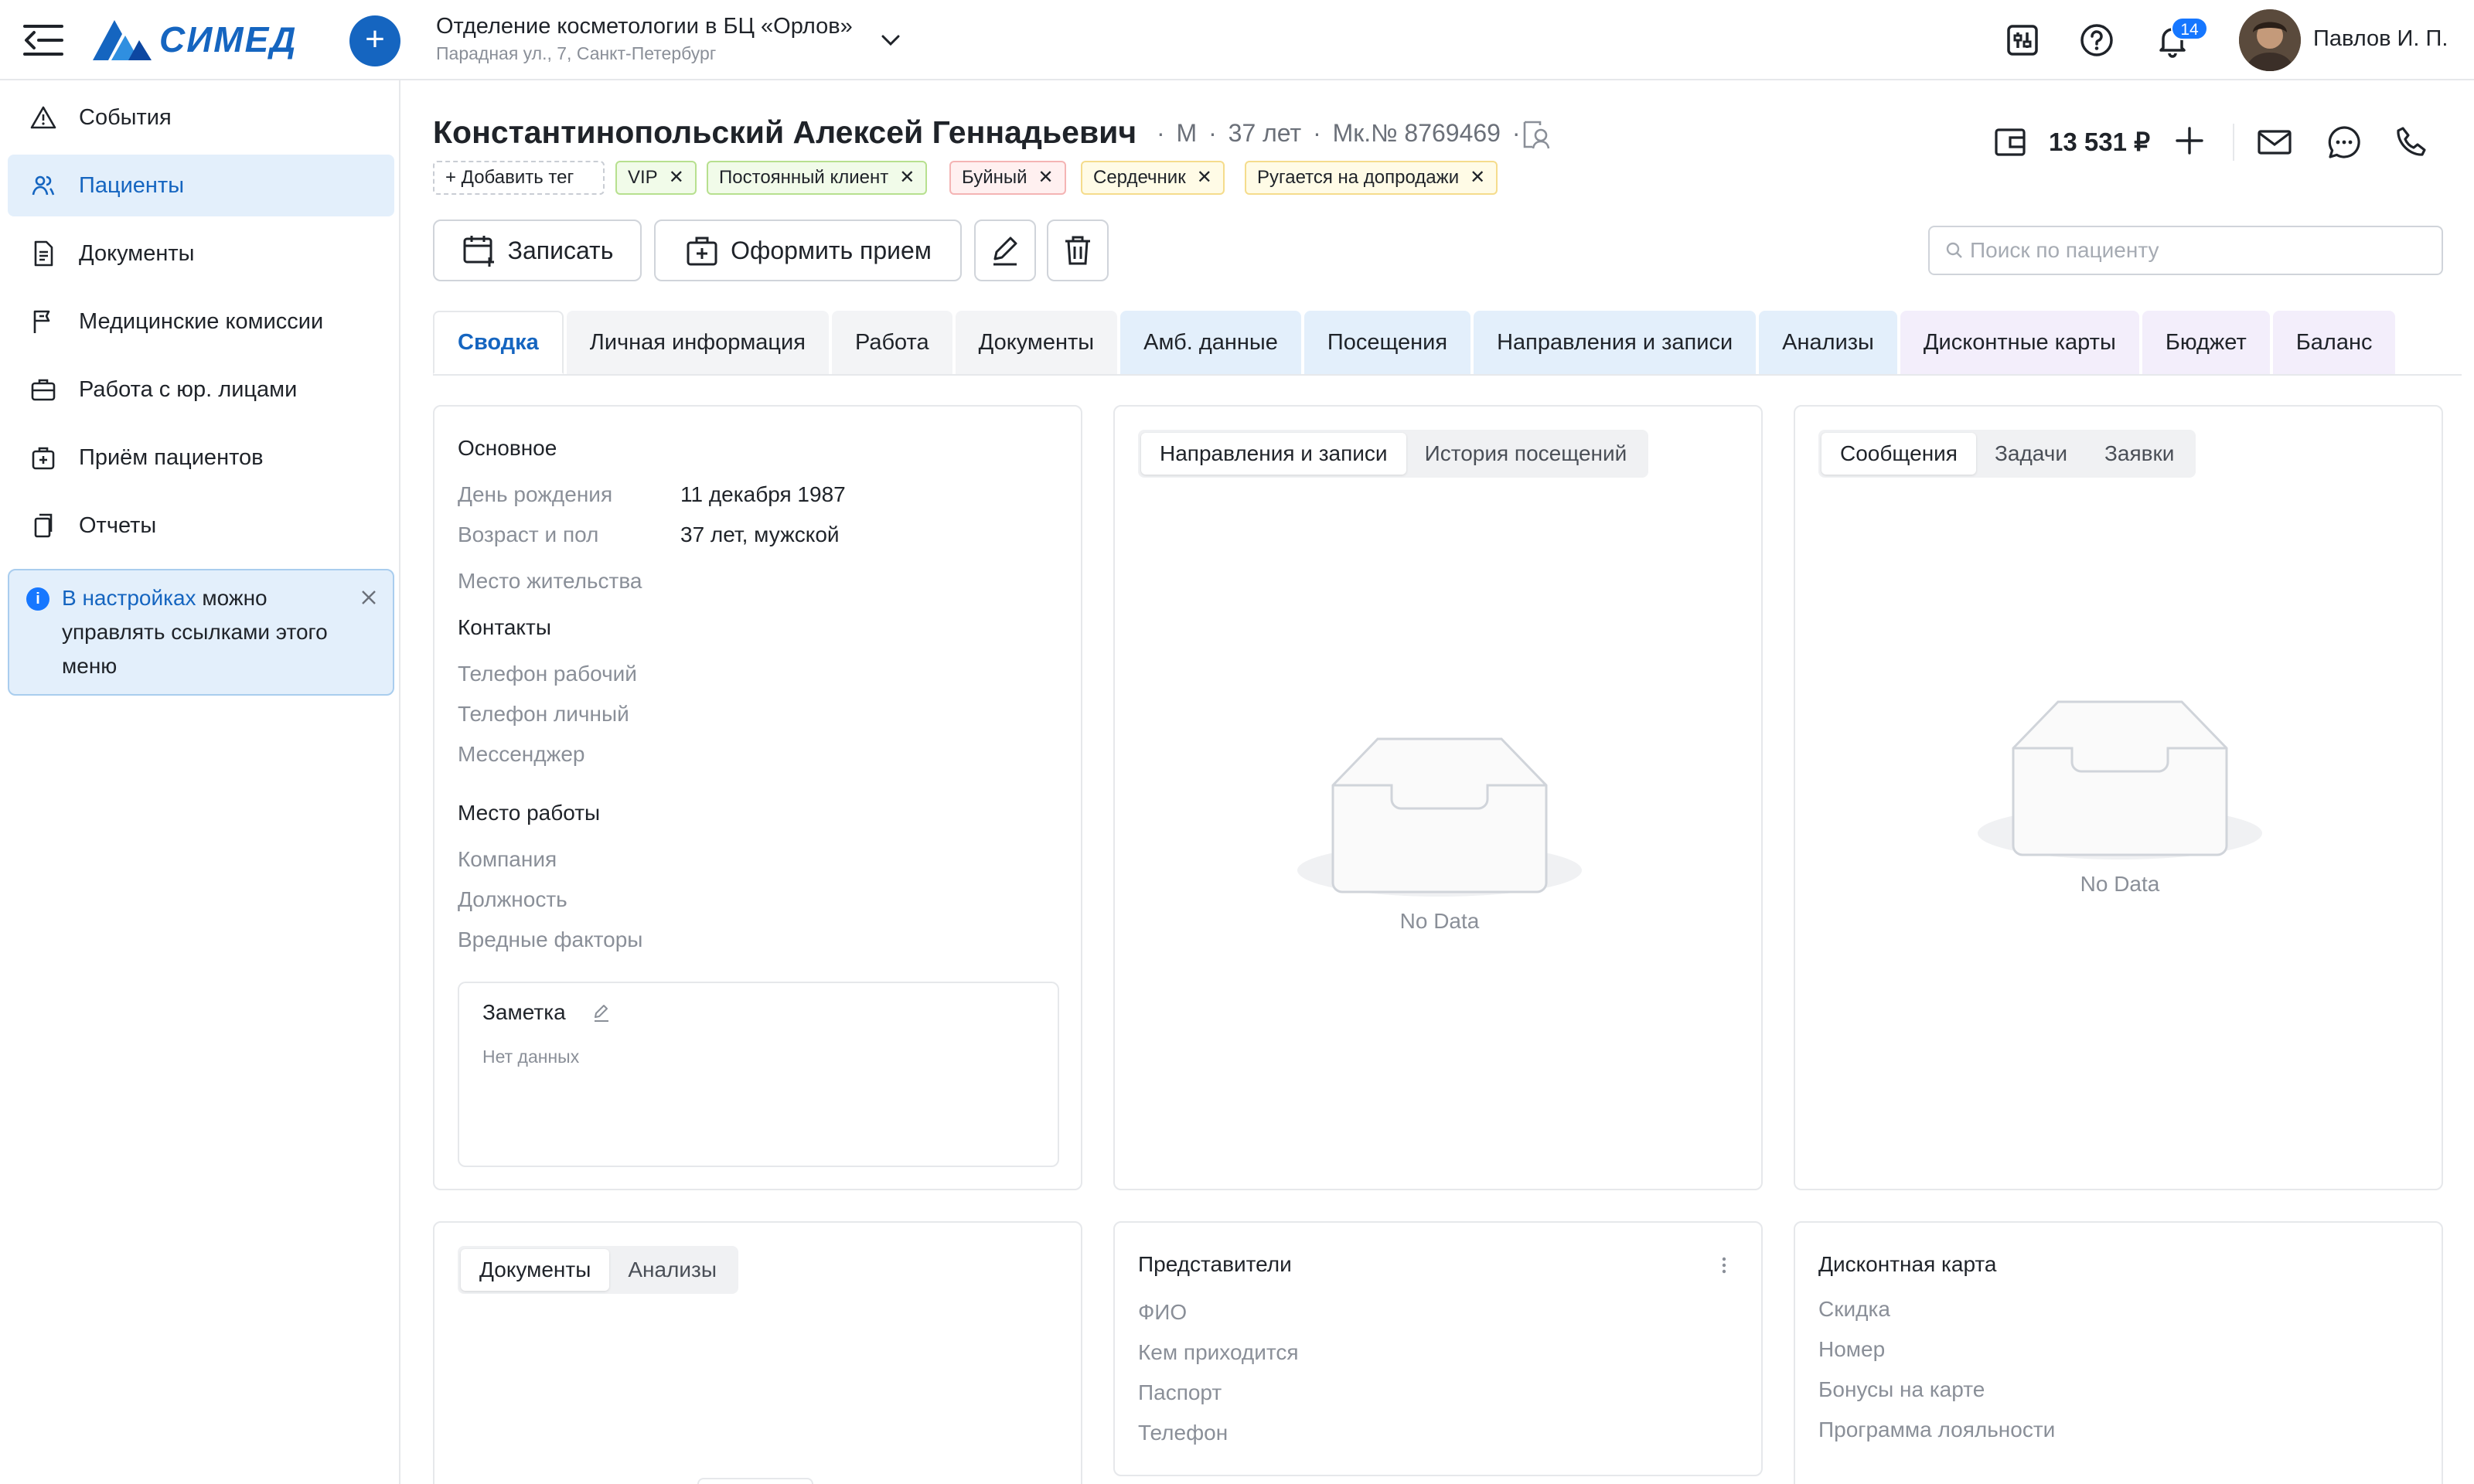  I want to click on tag-violent: Буйный ✕, so click(1007, 178).